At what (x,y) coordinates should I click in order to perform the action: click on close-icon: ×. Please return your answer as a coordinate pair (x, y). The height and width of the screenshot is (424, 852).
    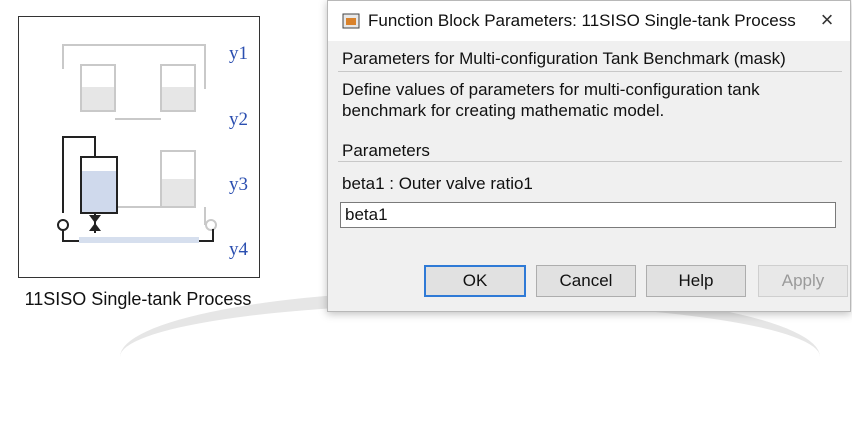
    Looking at the image, I should click on (827, 20).